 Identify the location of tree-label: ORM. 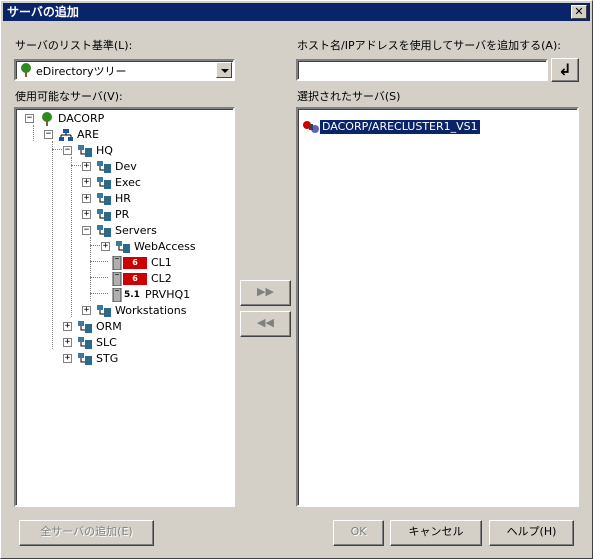
(109, 326).